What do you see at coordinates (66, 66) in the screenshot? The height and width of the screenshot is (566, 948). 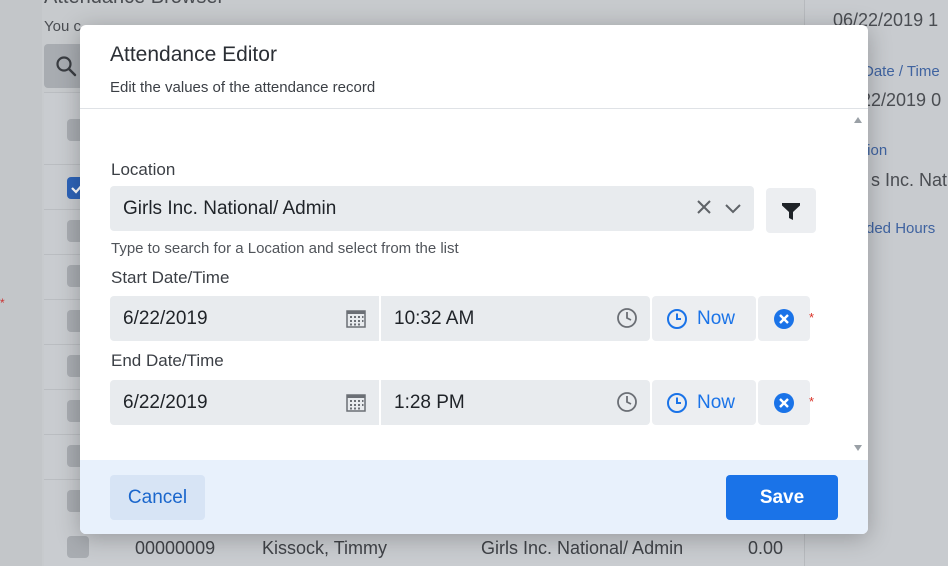 I see `search-icon` at bounding box center [66, 66].